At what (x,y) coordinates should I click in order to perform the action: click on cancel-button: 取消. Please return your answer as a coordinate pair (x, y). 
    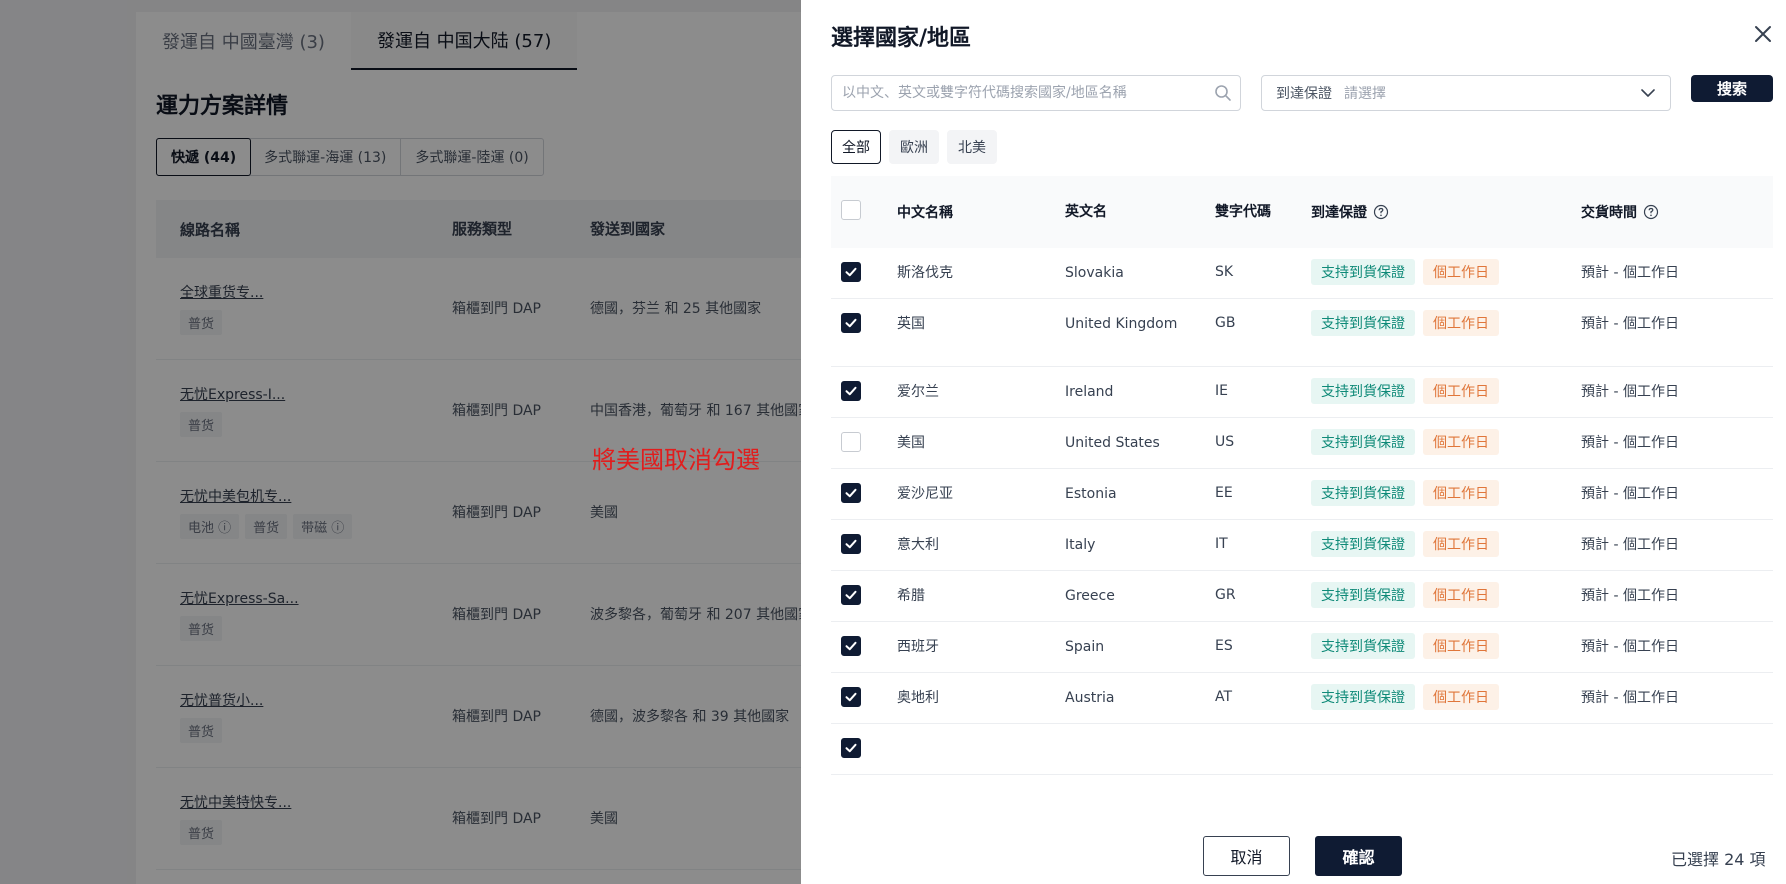
    Looking at the image, I should click on (1246, 856).